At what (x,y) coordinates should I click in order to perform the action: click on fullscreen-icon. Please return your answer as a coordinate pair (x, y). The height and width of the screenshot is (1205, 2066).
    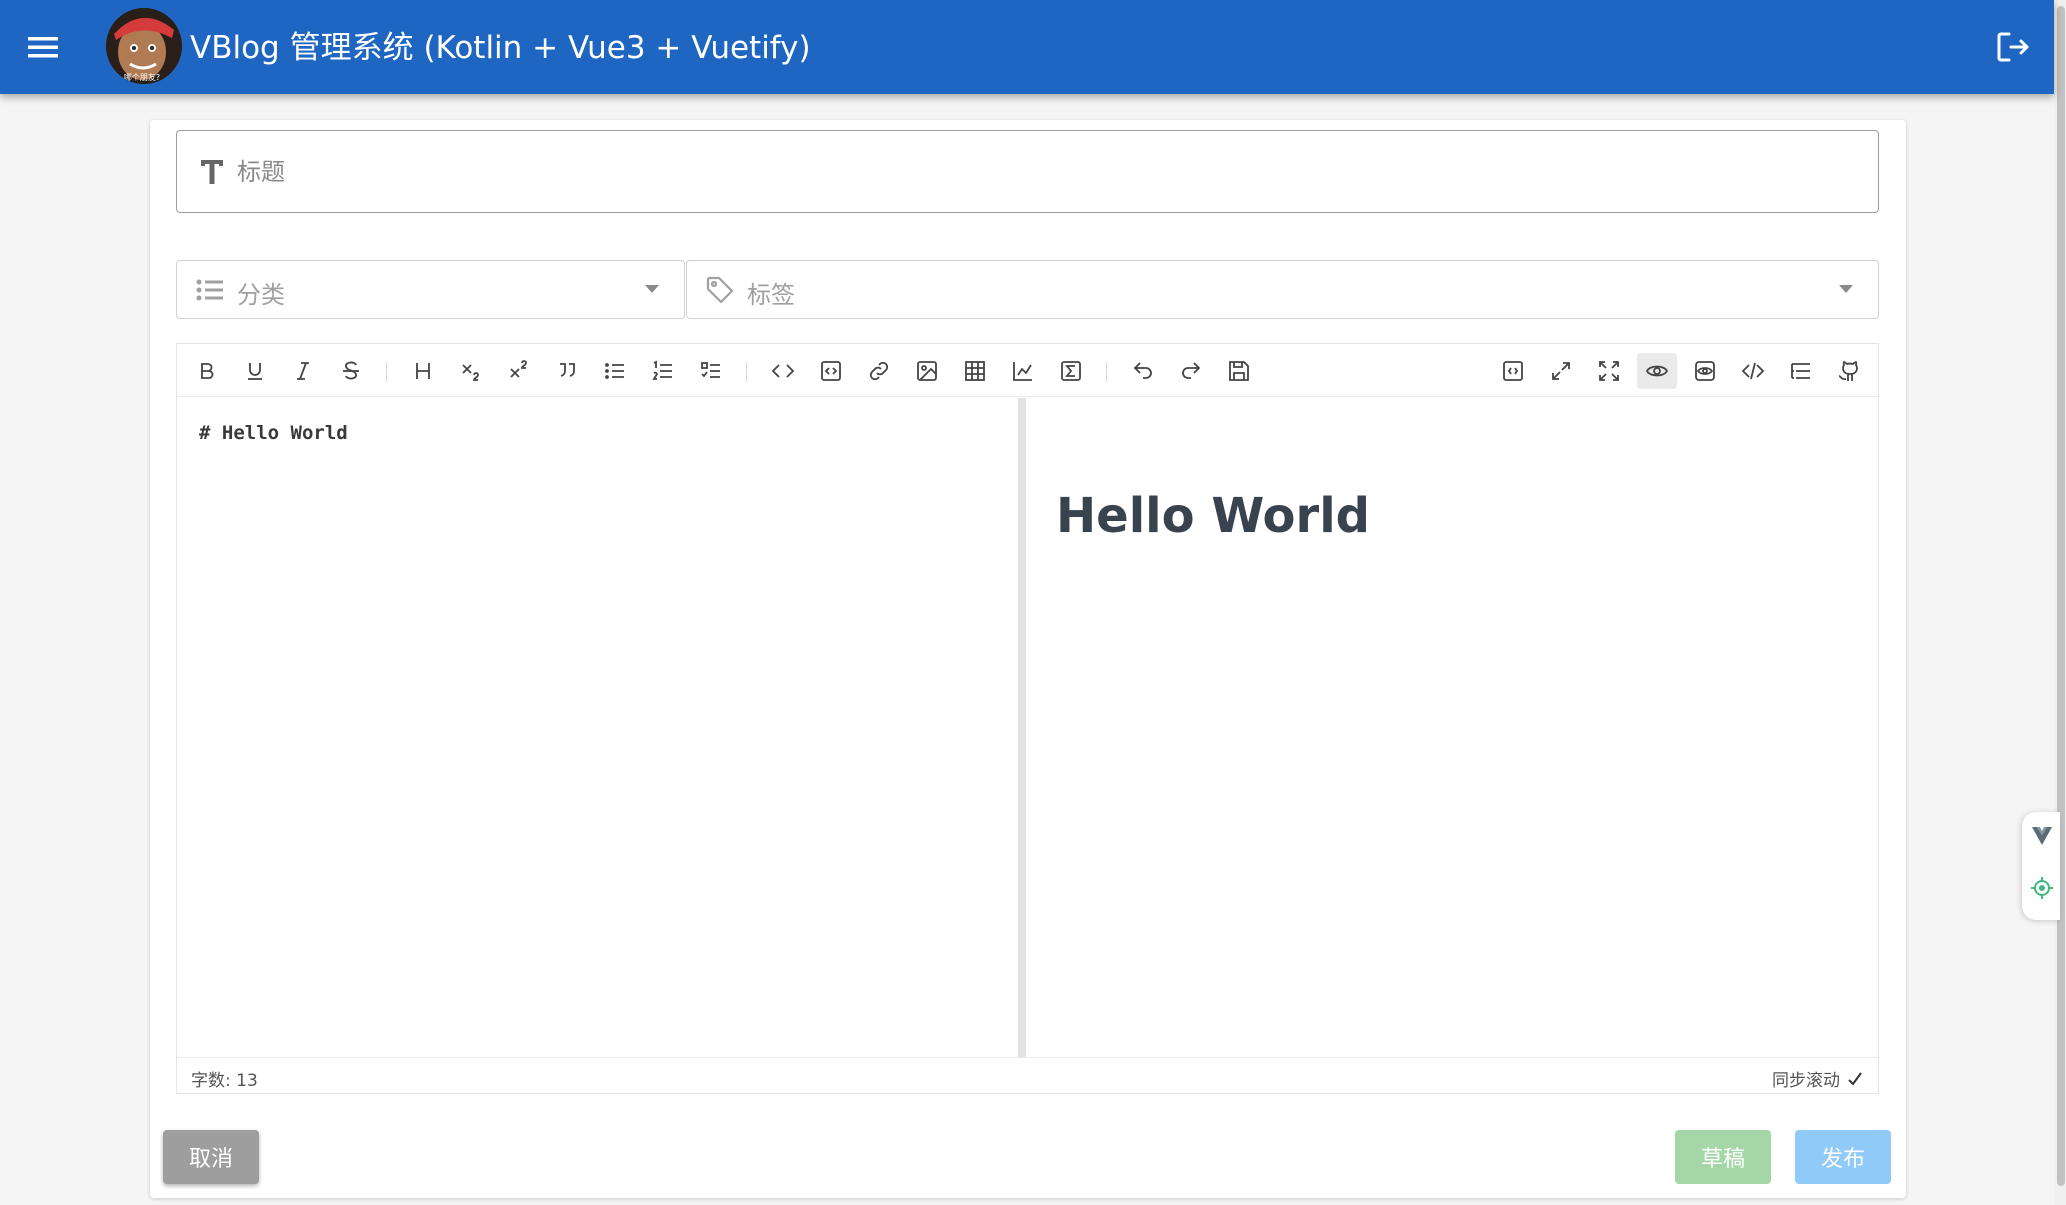
    Looking at the image, I should click on (1561, 371).